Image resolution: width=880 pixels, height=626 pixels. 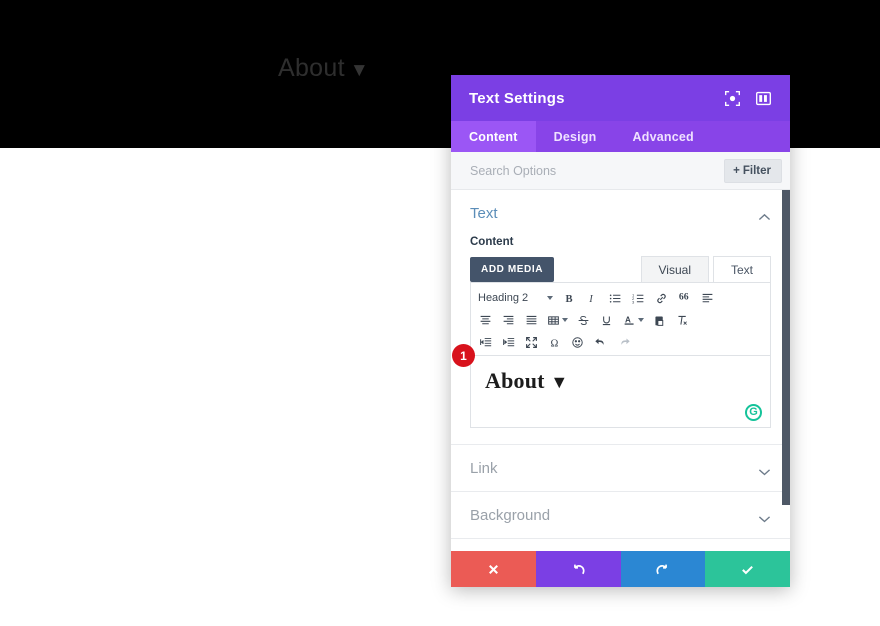 What do you see at coordinates (606, 320) in the screenshot?
I see `underline-icon` at bounding box center [606, 320].